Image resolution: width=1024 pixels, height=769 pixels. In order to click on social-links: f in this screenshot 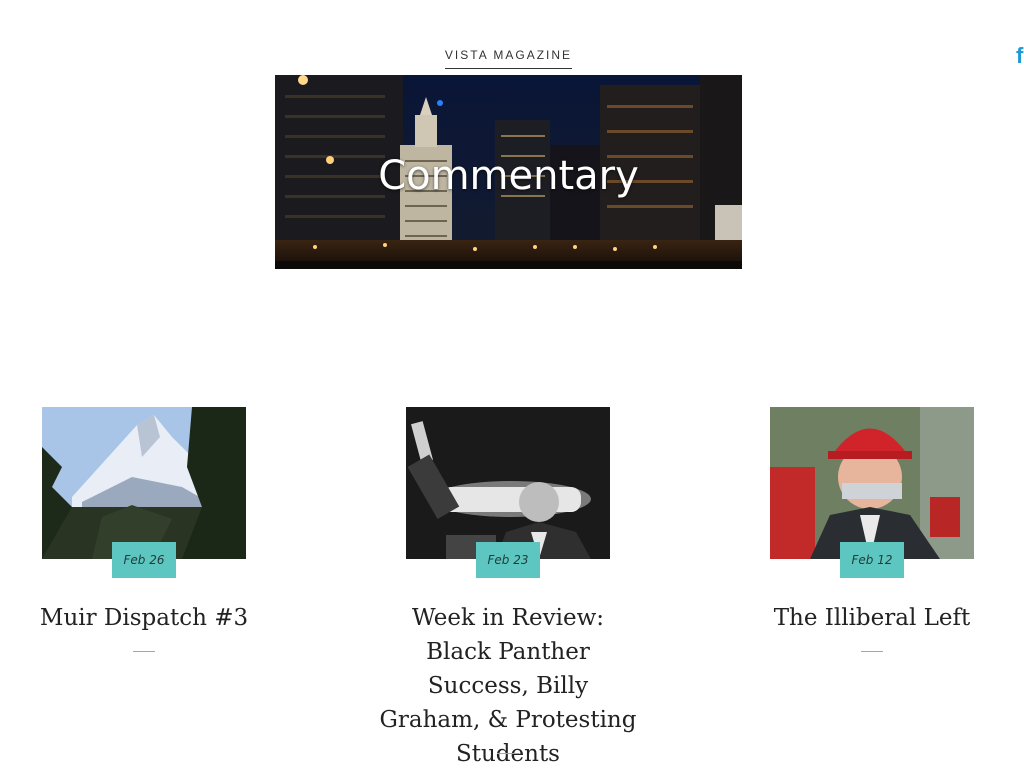, I will do `click(1020, 56)`.